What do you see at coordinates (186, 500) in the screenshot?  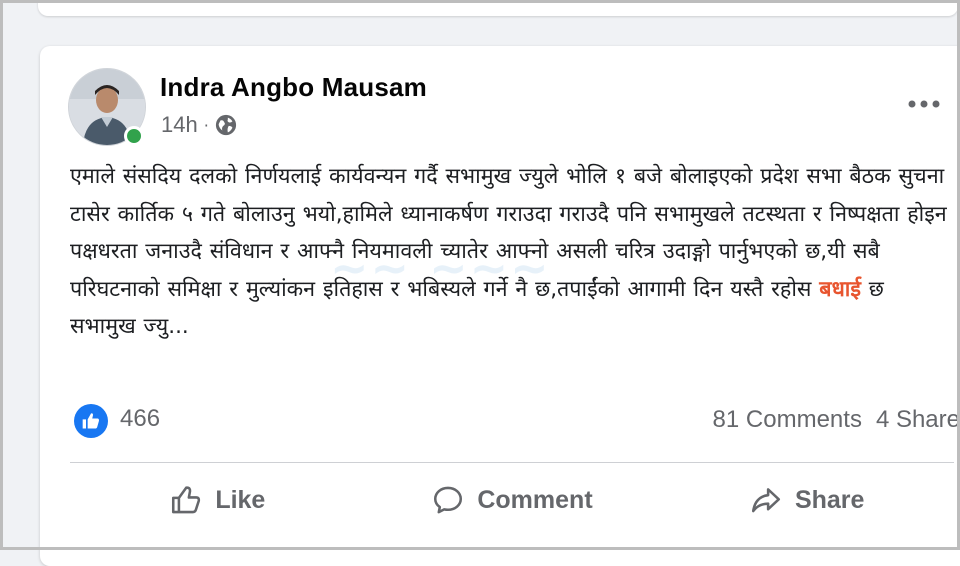 I see `thumbs-up-outline-icon` at bounding box center [186, 500].